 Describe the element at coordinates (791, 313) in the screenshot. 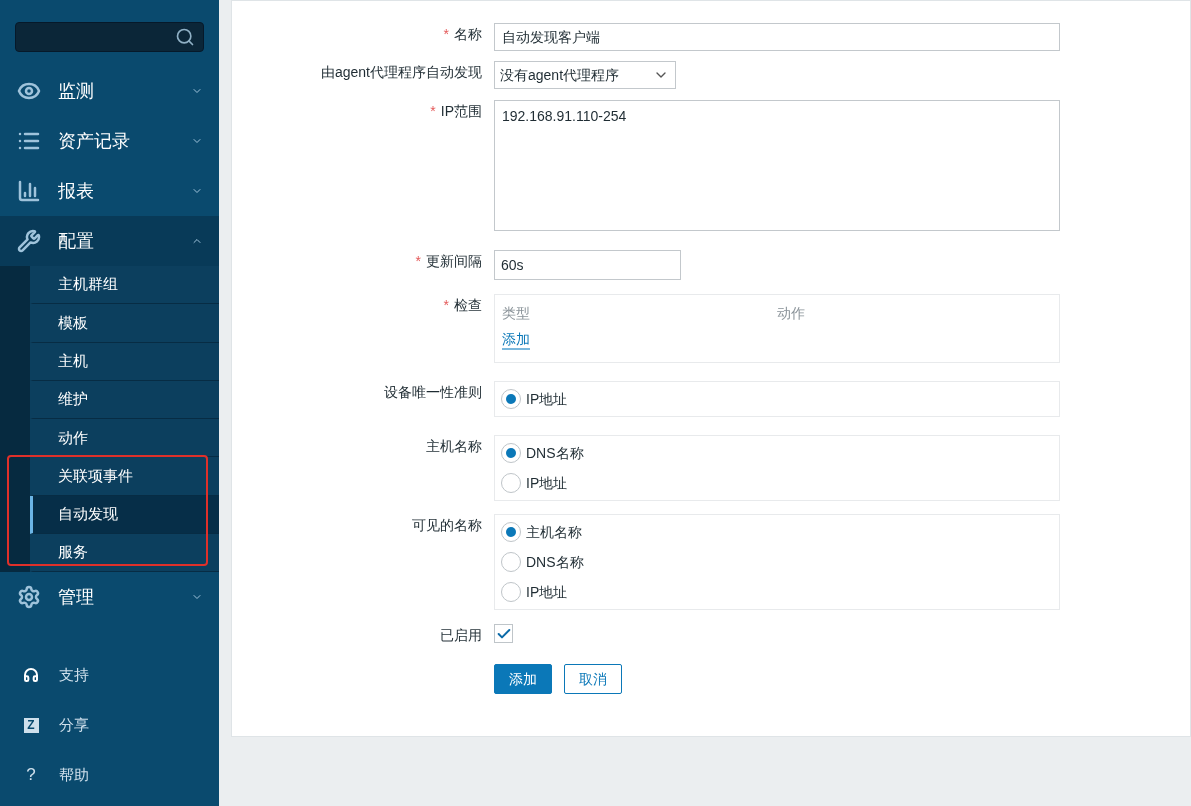

I see `column-header: 动作` at that location.